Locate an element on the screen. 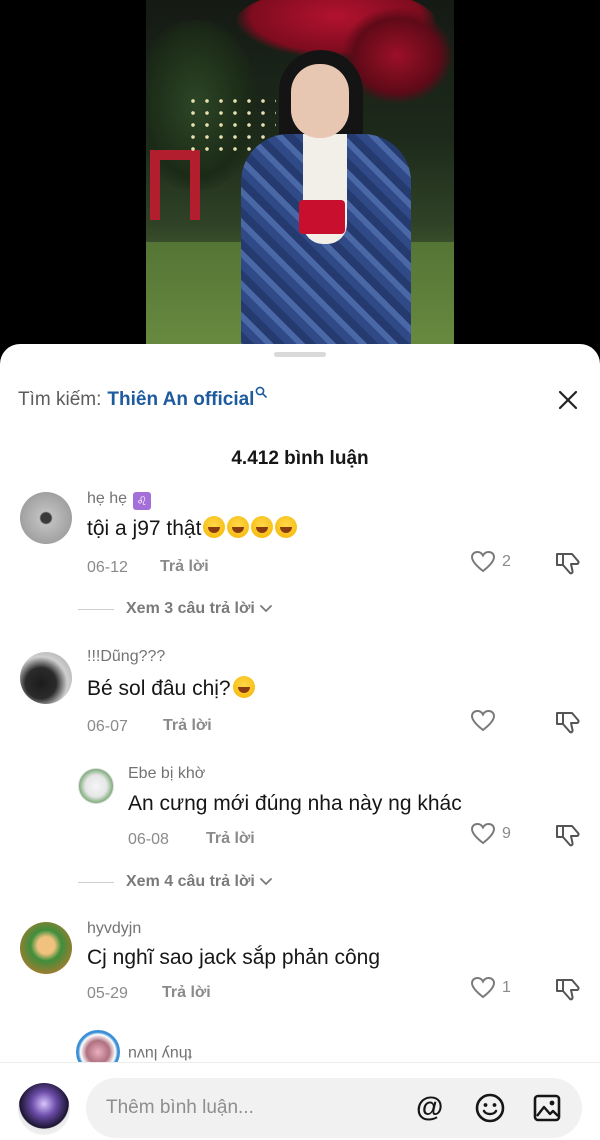  like-count: 1 is located at coordinates (506, 987).